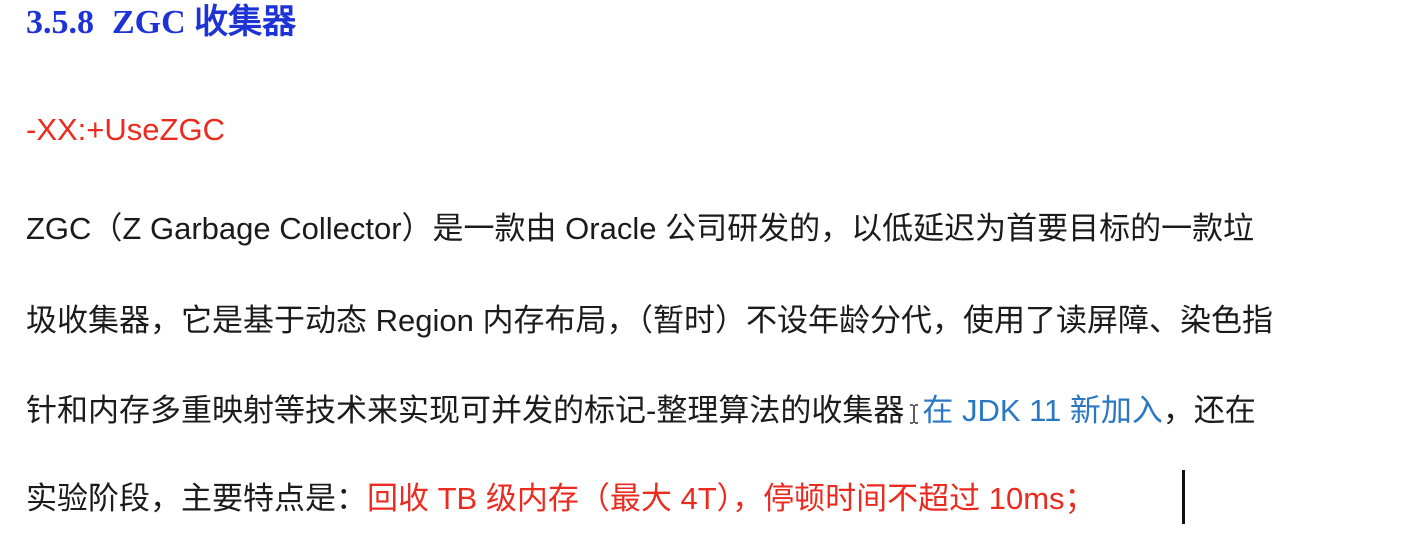 This screenshot has width=1407, height=536. I want to click on text-insertion-caret, so click(1183, 497).